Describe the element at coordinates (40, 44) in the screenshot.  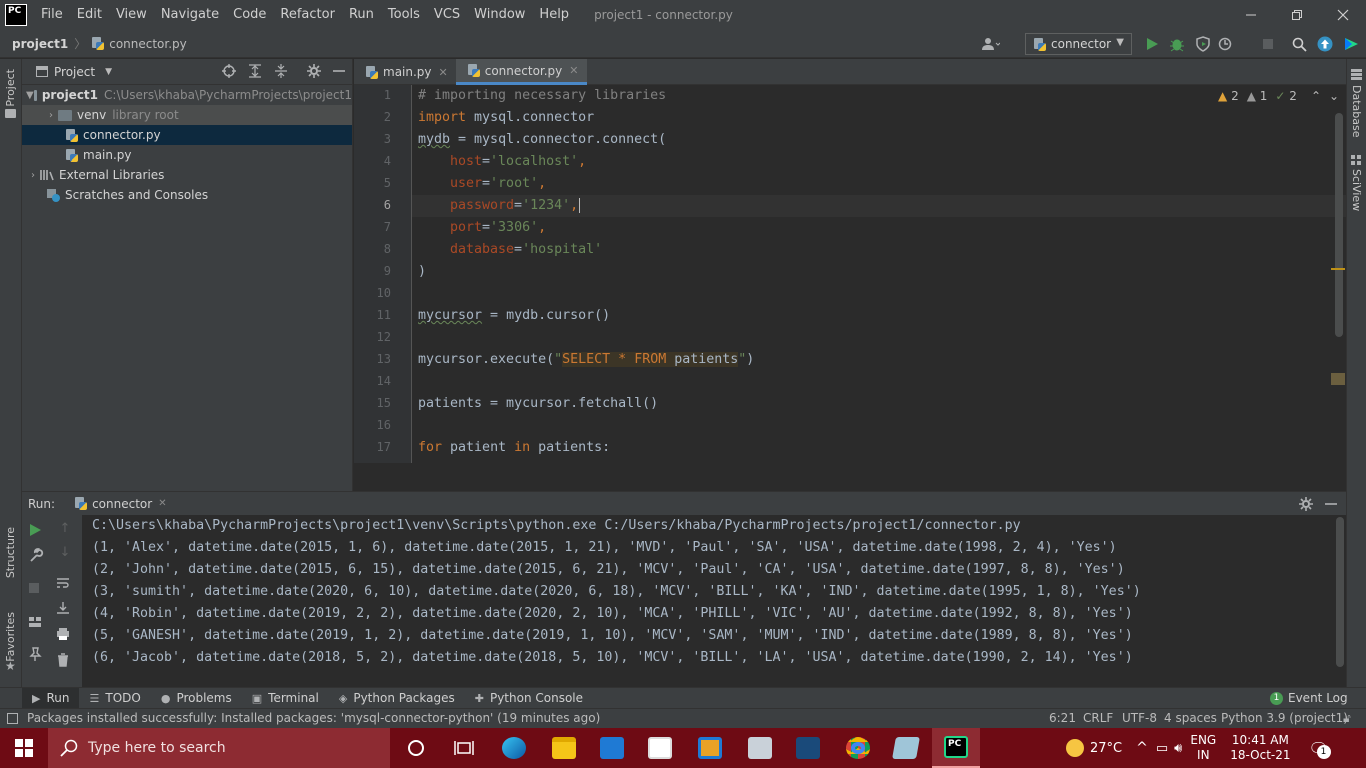
I see `breadcrumb-project: project1` at that location.